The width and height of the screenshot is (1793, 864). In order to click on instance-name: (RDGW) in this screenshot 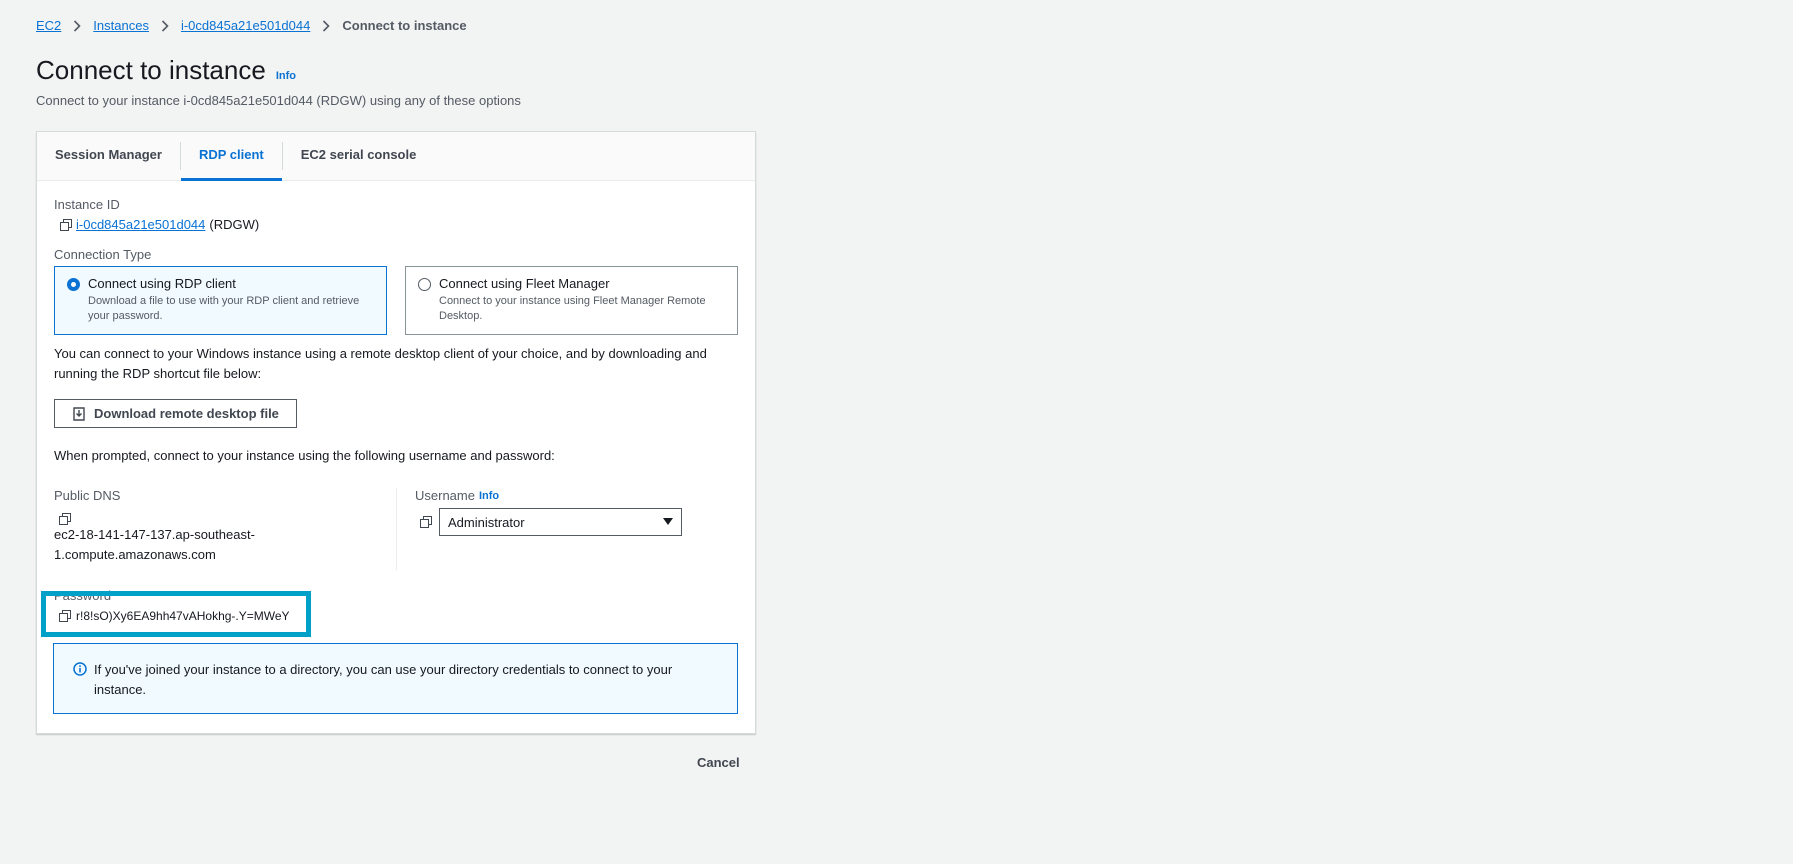, I will do `click(234, 224)`.